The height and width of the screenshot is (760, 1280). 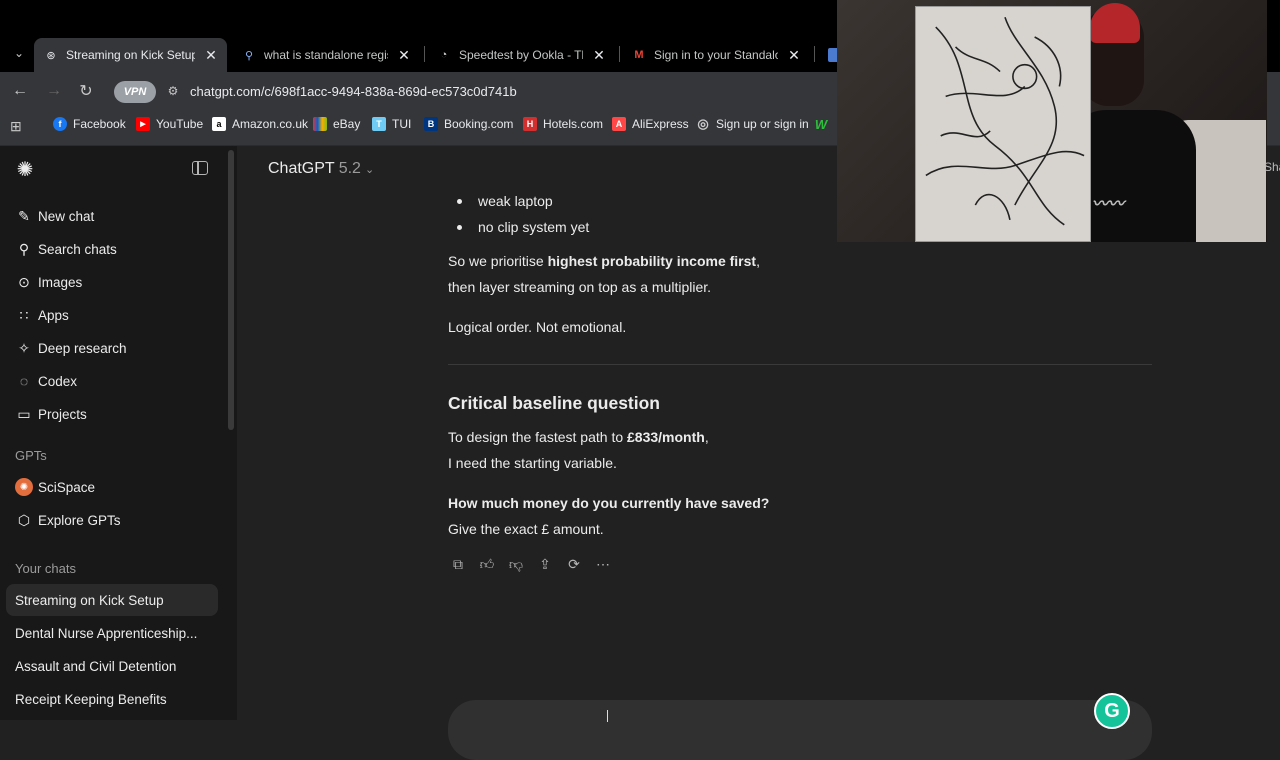 What do you see at coordinates (53, 315) in the screenshot?
I see `sidebar-item-label: Apps` at bounding box center [53, 315].